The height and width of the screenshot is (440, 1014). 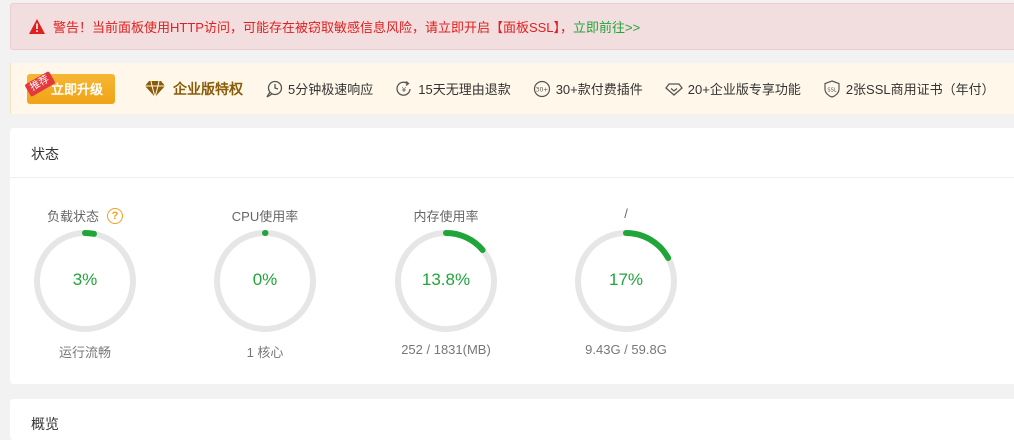 I want to click on feature-paid-plugins: 30+ 30+款付费插件, so click(x=588, y=88).